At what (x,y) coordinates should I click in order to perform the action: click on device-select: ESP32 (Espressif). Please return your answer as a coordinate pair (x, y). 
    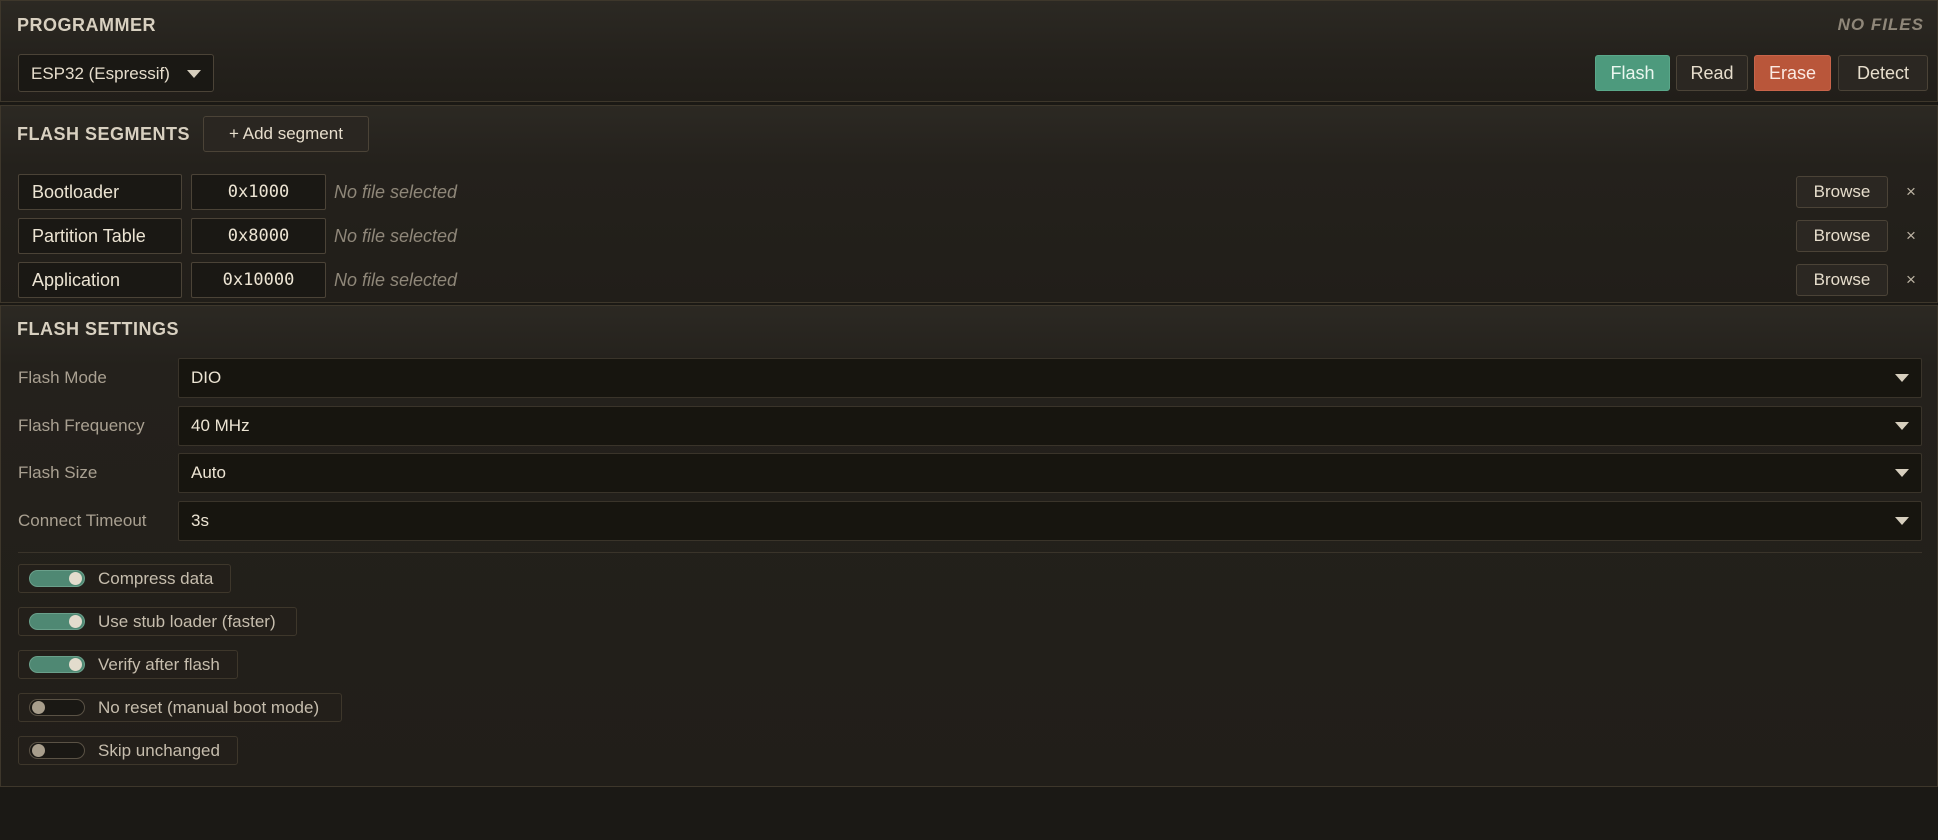
    Looking at the image, I should click on (116, 73).